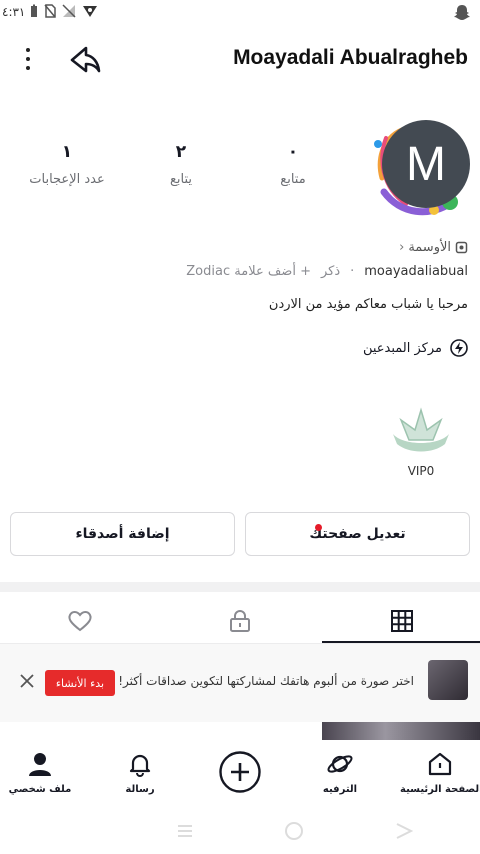 The height and width of the screenshot is (854, 480). Describe the element at coordinates (421, 471) in the screenshot. I see `vip-label: VIP0` at that location.